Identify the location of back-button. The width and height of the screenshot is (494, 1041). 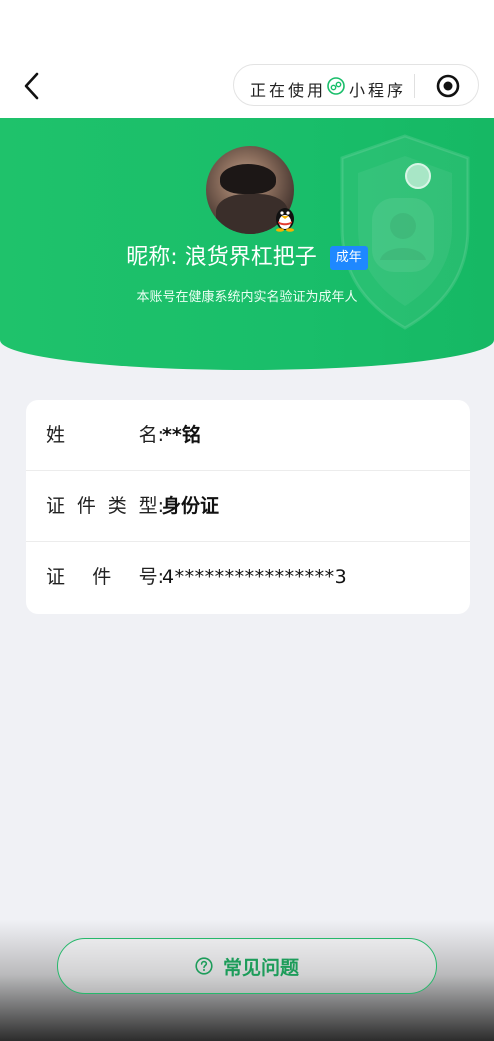
(33, 86).